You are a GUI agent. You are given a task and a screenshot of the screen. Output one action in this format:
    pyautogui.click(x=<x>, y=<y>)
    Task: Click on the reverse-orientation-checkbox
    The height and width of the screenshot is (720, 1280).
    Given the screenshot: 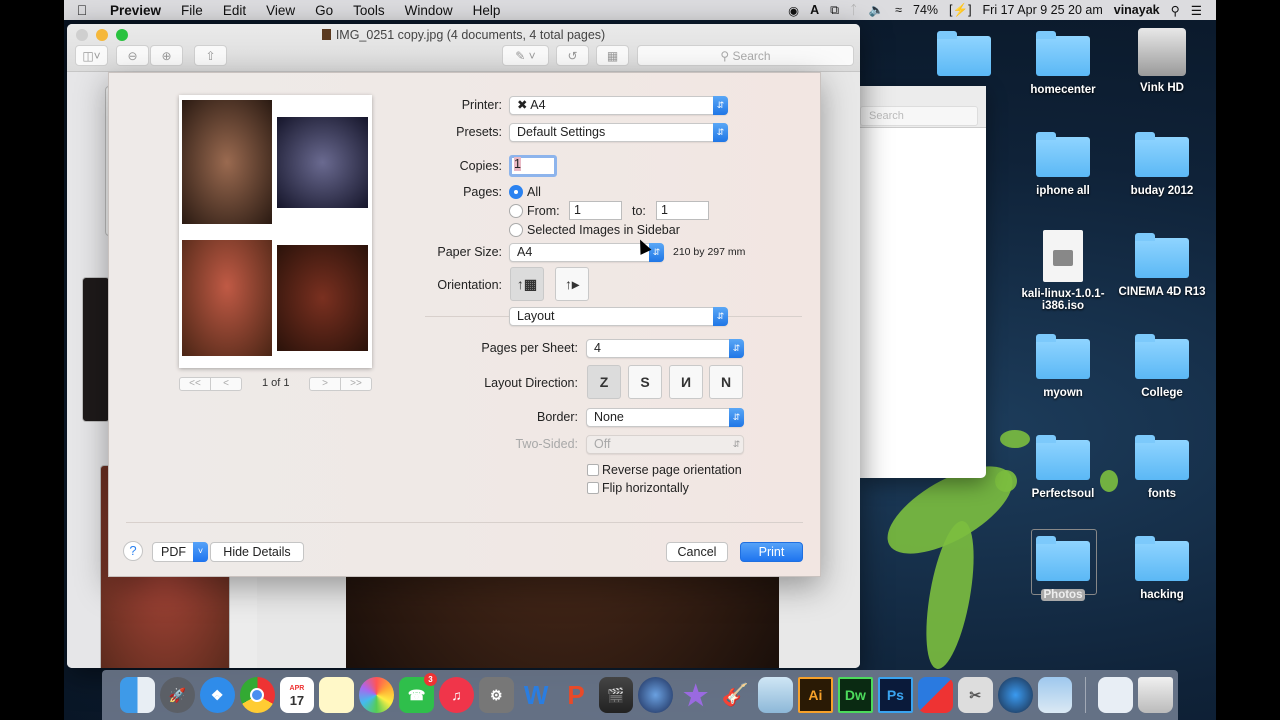 What is the action you would take?
    pyautogui.click(x=593, y=470)
    